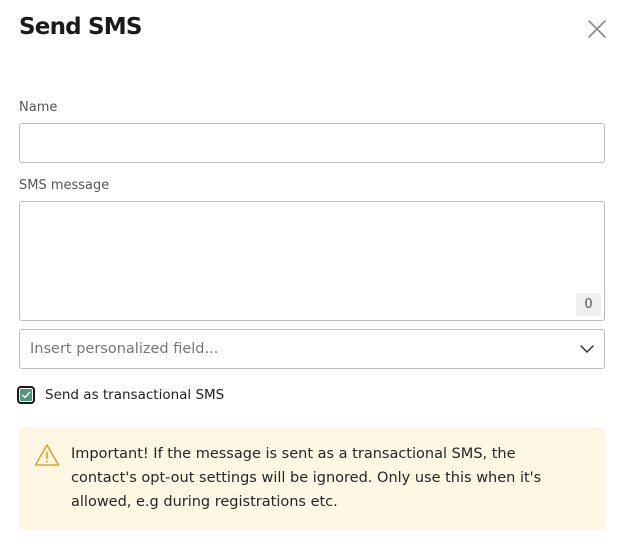  I want to click on name-input, so click(312, 143).